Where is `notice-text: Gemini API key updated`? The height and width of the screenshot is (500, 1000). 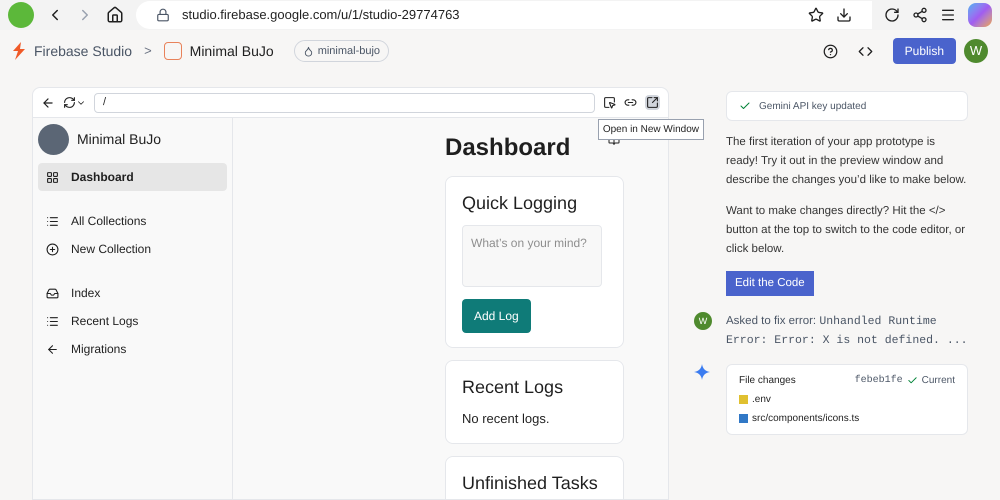
notice-text: Gemini API key updated is located at coordinates (812, 107).